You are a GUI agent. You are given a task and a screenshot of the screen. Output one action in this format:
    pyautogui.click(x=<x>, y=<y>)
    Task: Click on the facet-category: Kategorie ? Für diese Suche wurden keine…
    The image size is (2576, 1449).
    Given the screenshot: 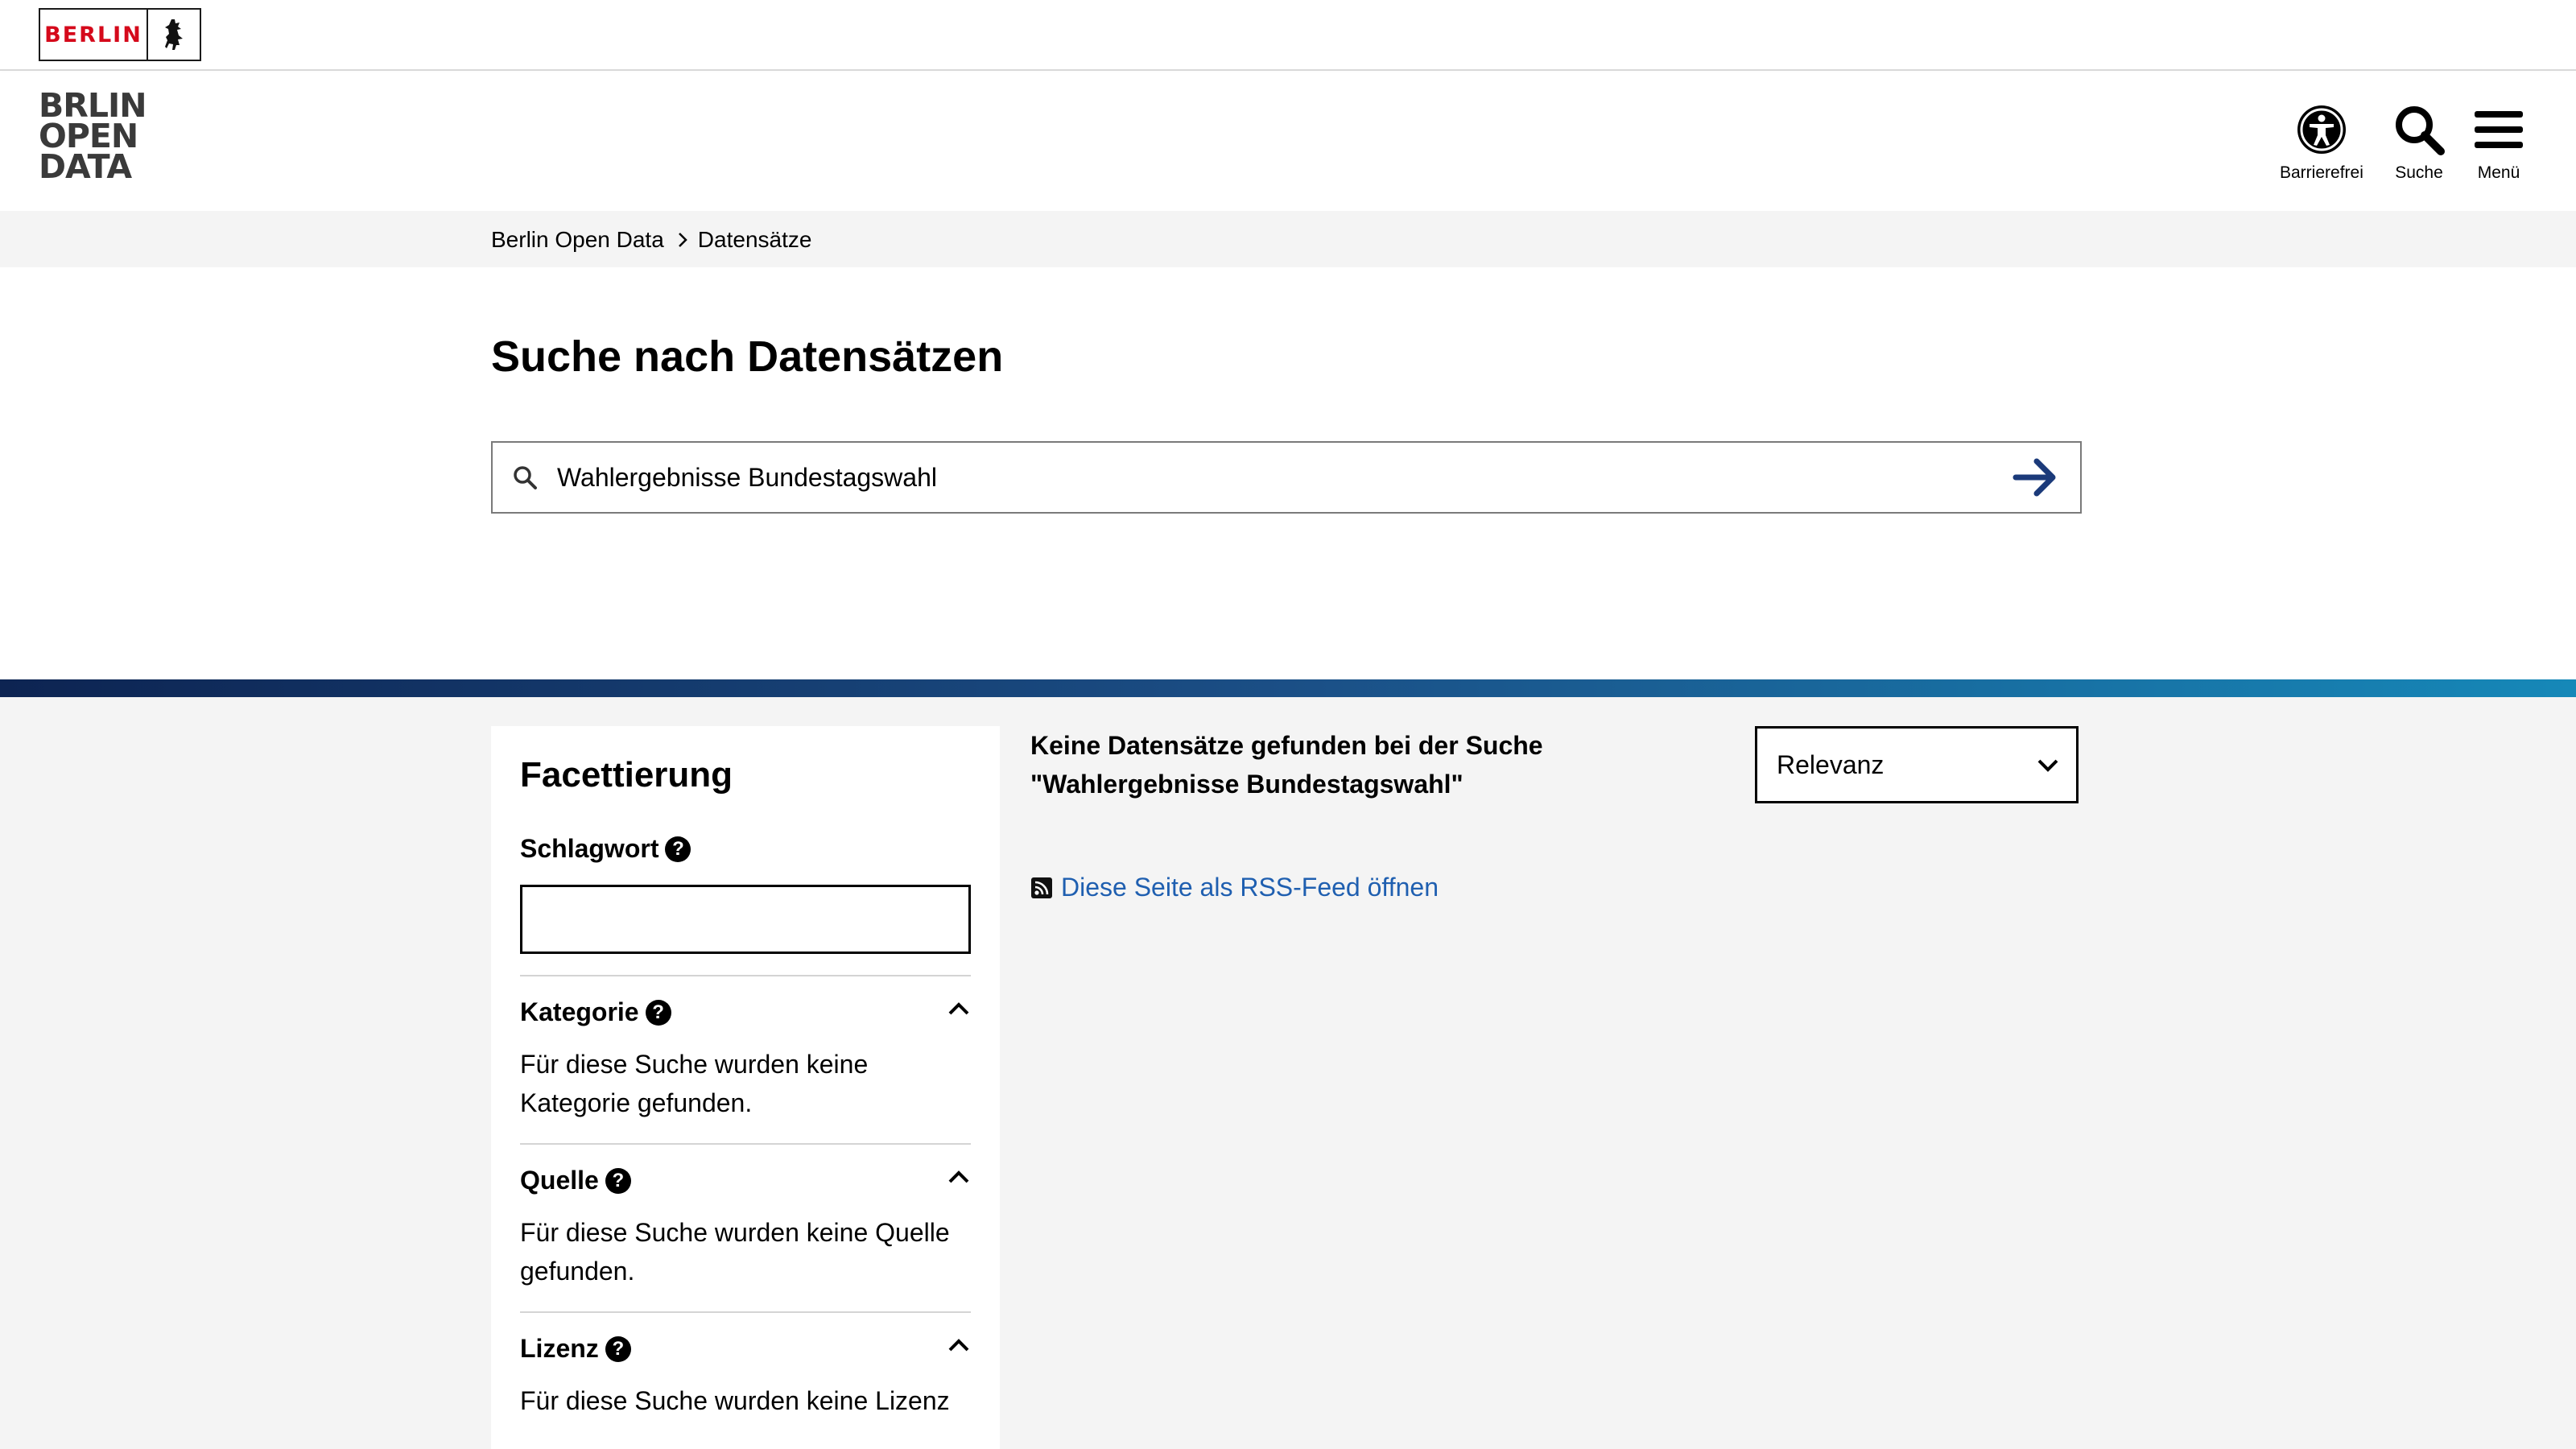 What is the action you would take?
    pyautogui.click(x=745, y=1048)
    